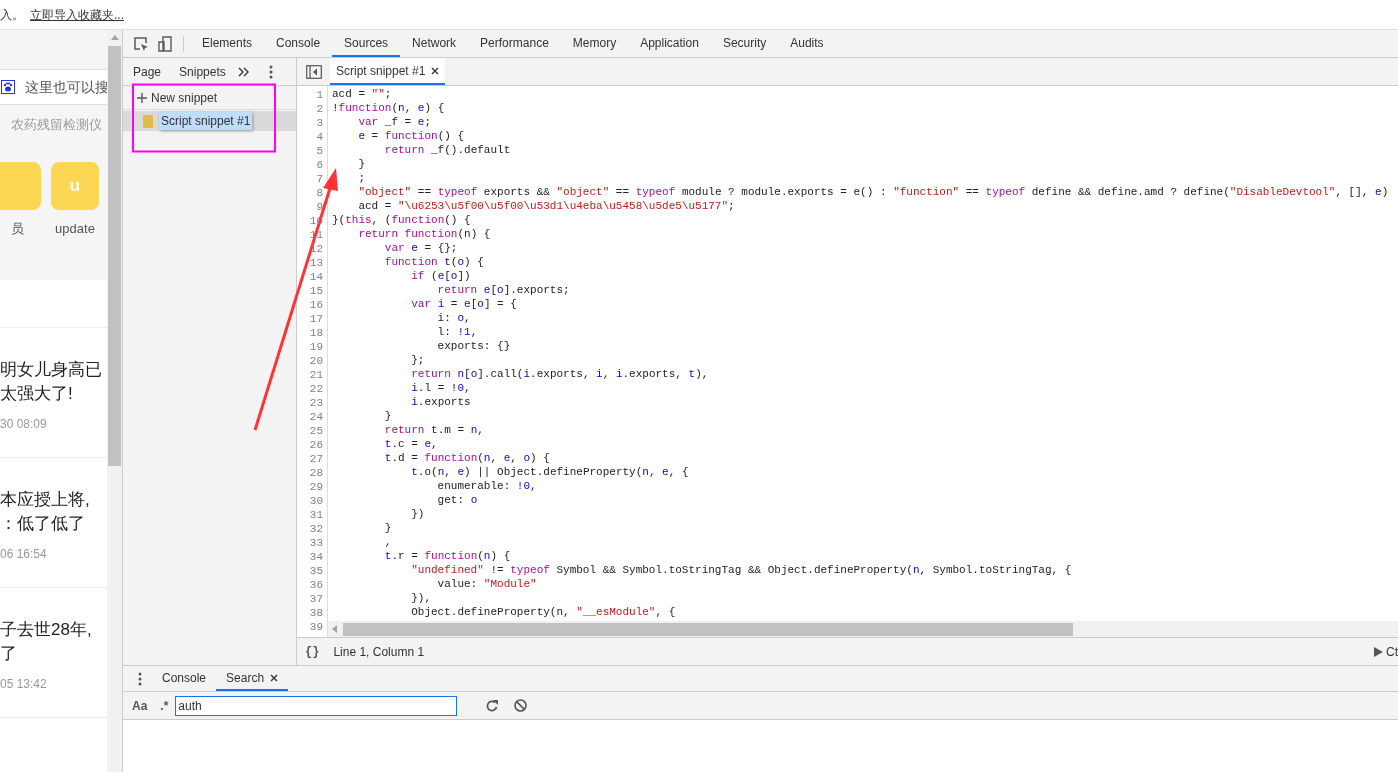 Image resolution: width=1398 pixels, height=772 pixels. I want to click on code-line: l: !1,, so click(457, 332).